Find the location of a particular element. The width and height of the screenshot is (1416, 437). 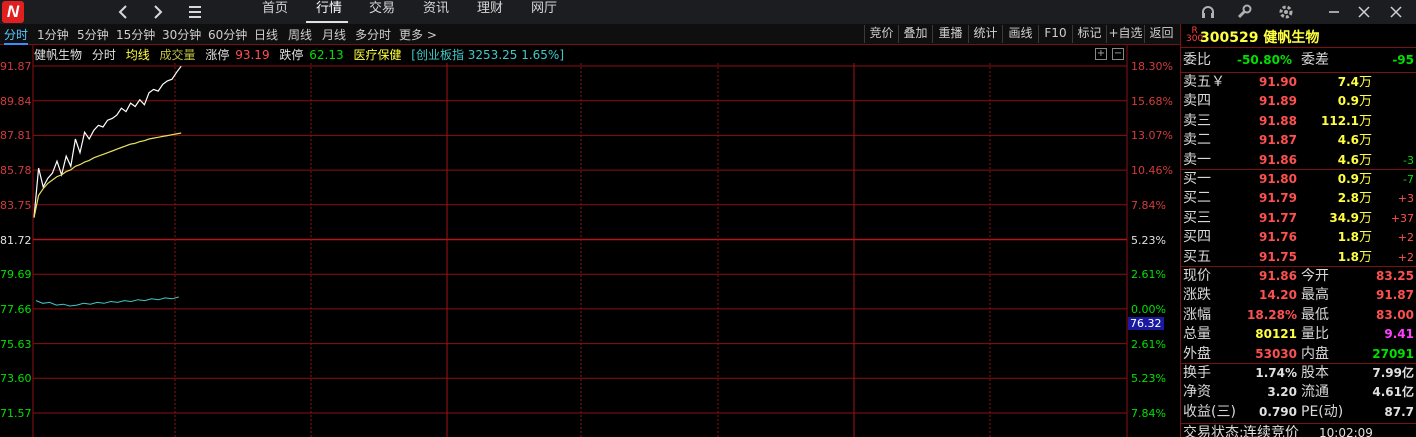

ask-price: 91.86 is located at coordinates (1278, 159).